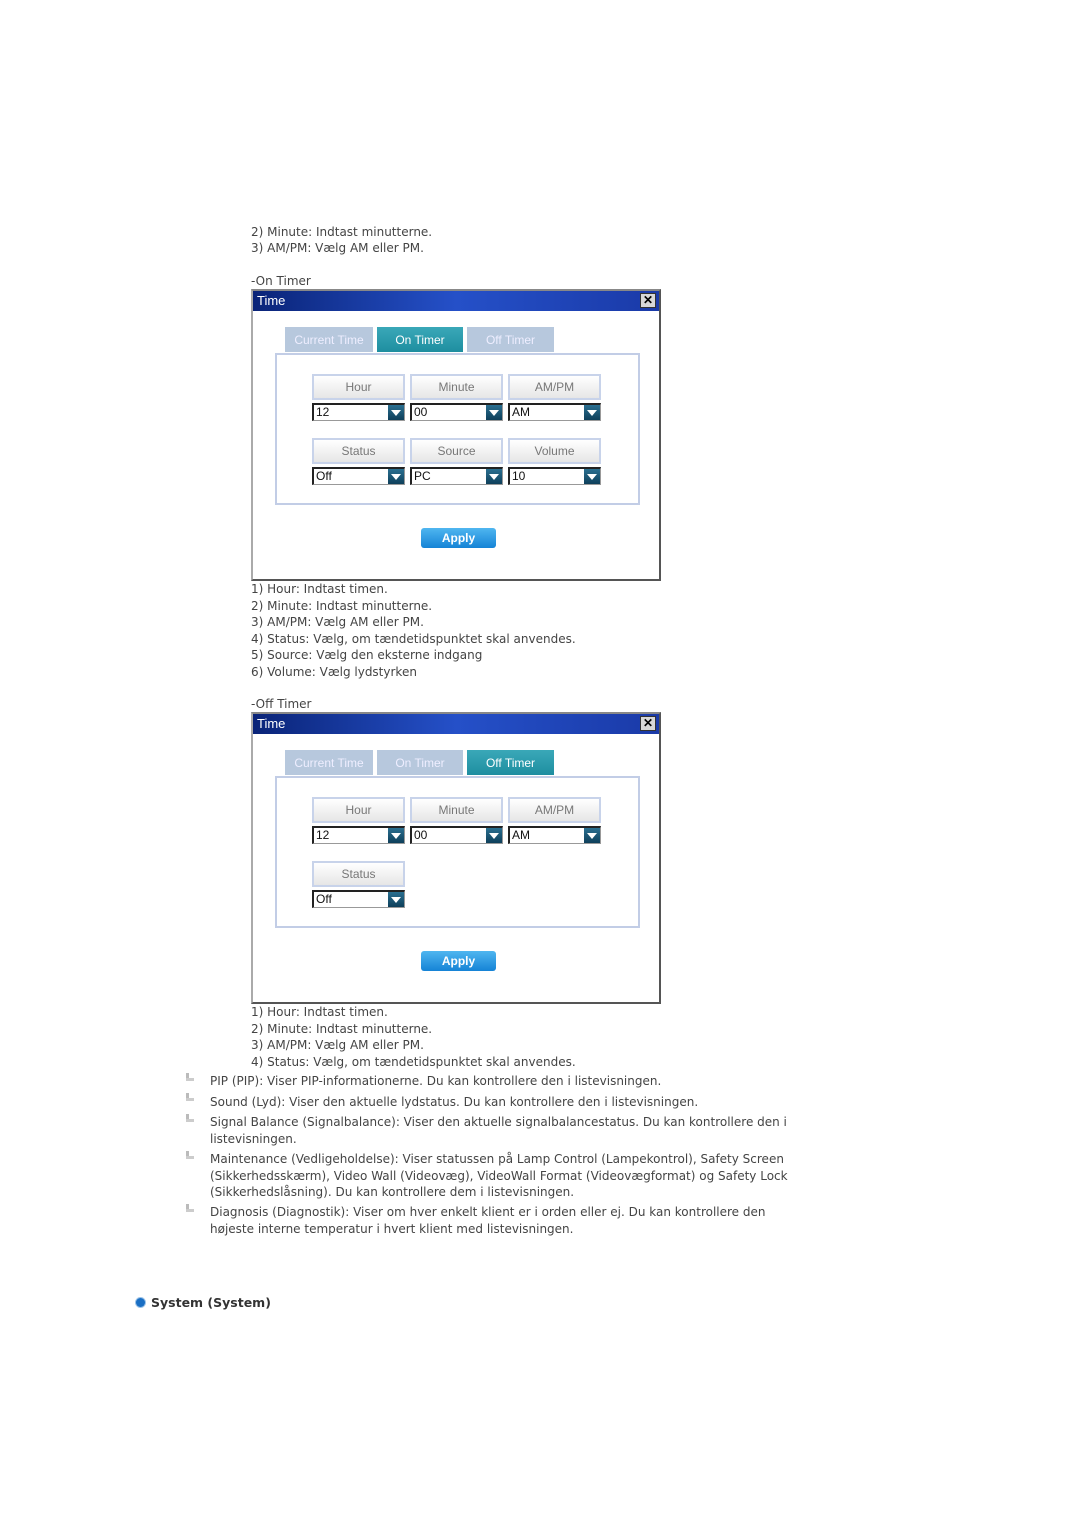 Image resolution: width=1080 pixels, height=1528 pixels. Describe the element at coordinates (211, 1302) in the screenshot. I see `section-title: System (System)` at that location.